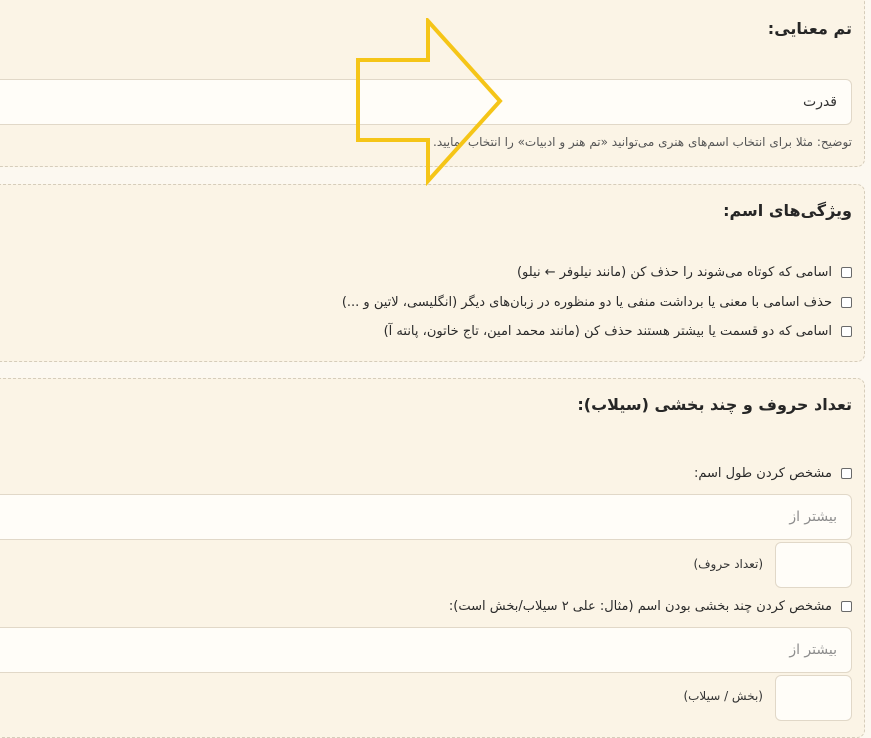 Image resolution: width=871 pixels, height=738 pixels. I want to click on syllable-checkbox, so click(846, 606).